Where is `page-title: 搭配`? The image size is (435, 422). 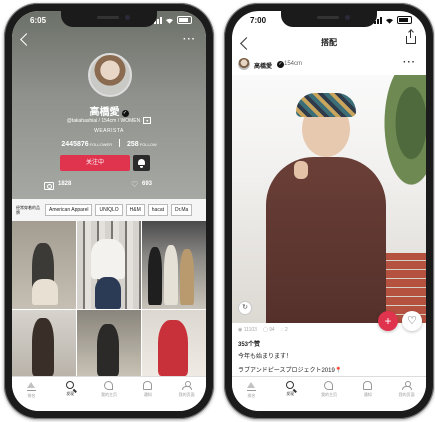
page-title: 搭配 is located at coordinates (329, 42).